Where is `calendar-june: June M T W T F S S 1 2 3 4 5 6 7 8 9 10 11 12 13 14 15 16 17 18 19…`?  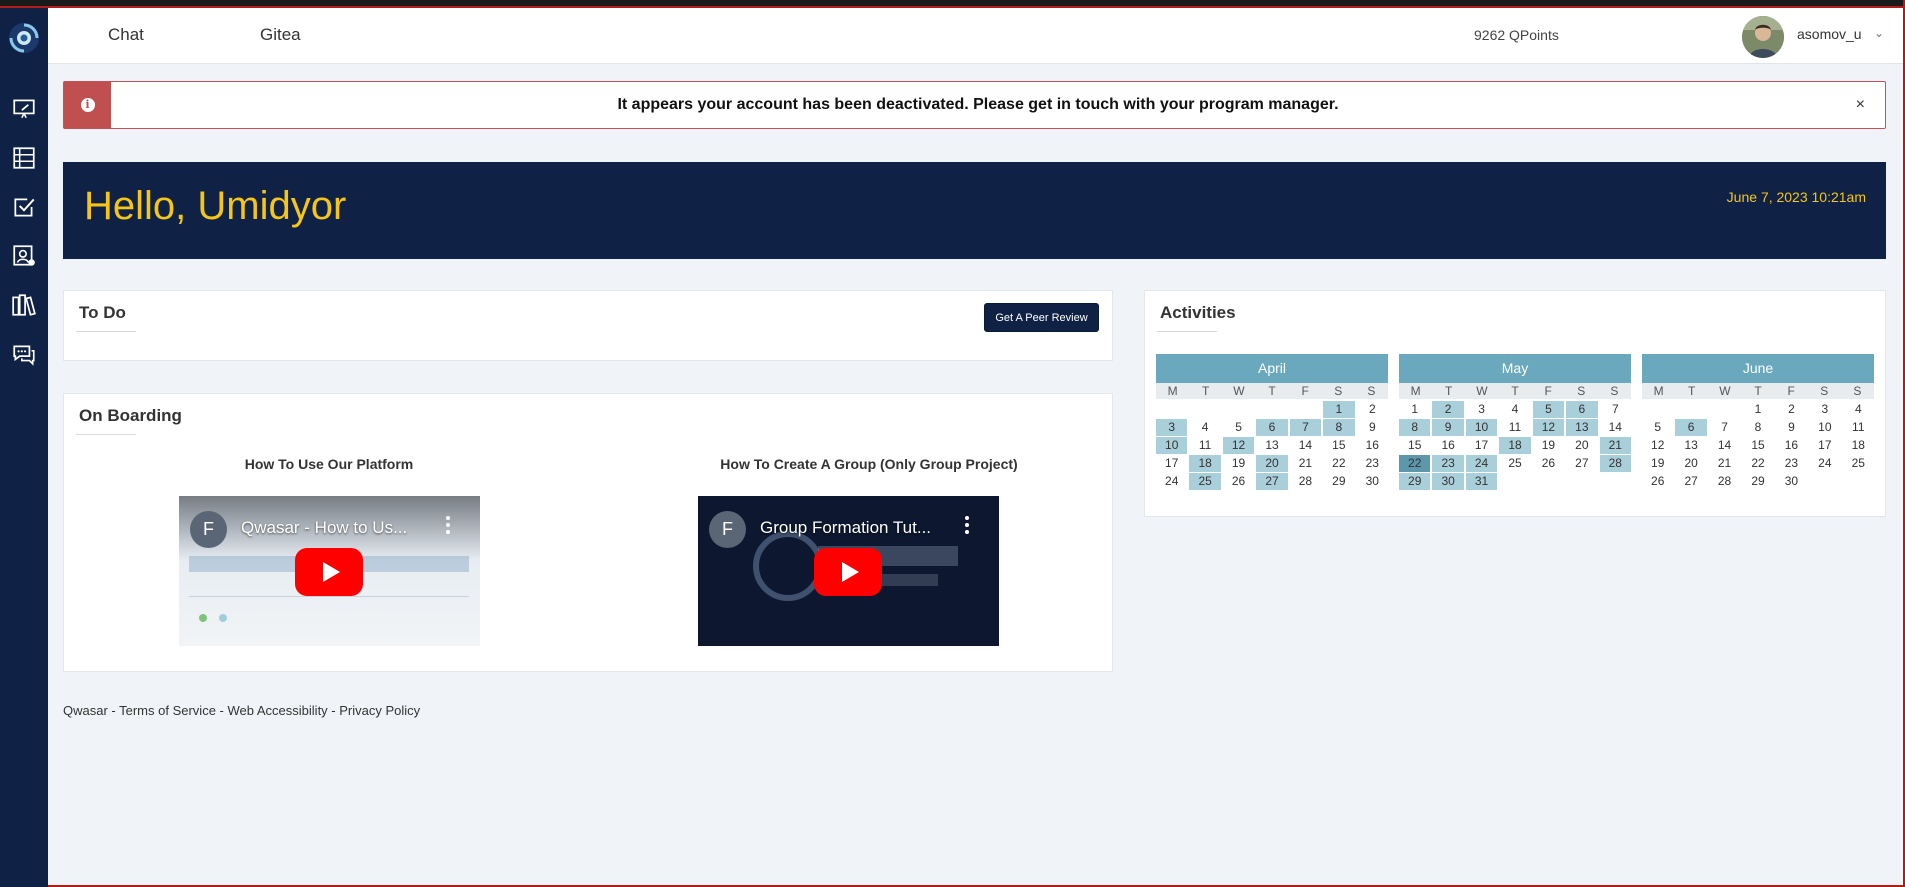
calendar-june: June M T W T F S S 1 2 3 4 5 6 7 8 9 10 11 12 13 14 15 16 17 18 19… is located at coordinates (1758, 422).